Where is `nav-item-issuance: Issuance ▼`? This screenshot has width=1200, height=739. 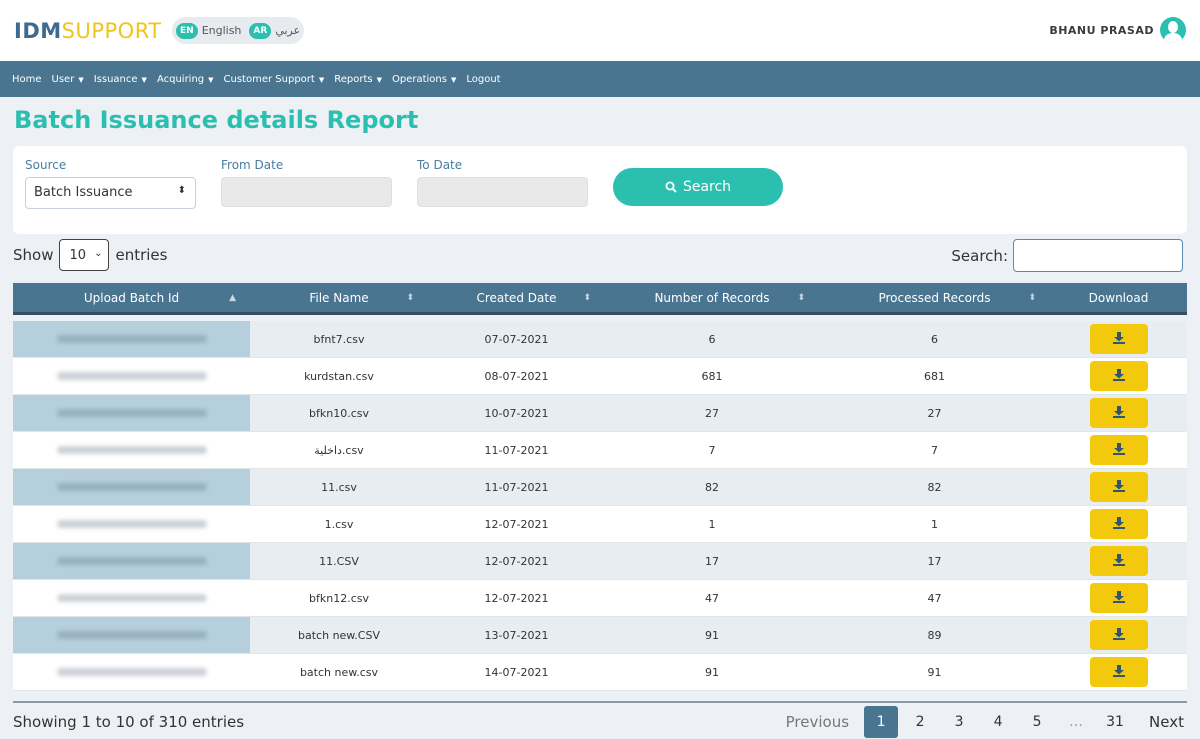
nav-item-issuance: Issuance ▼ is located at coordinates (120, 79).